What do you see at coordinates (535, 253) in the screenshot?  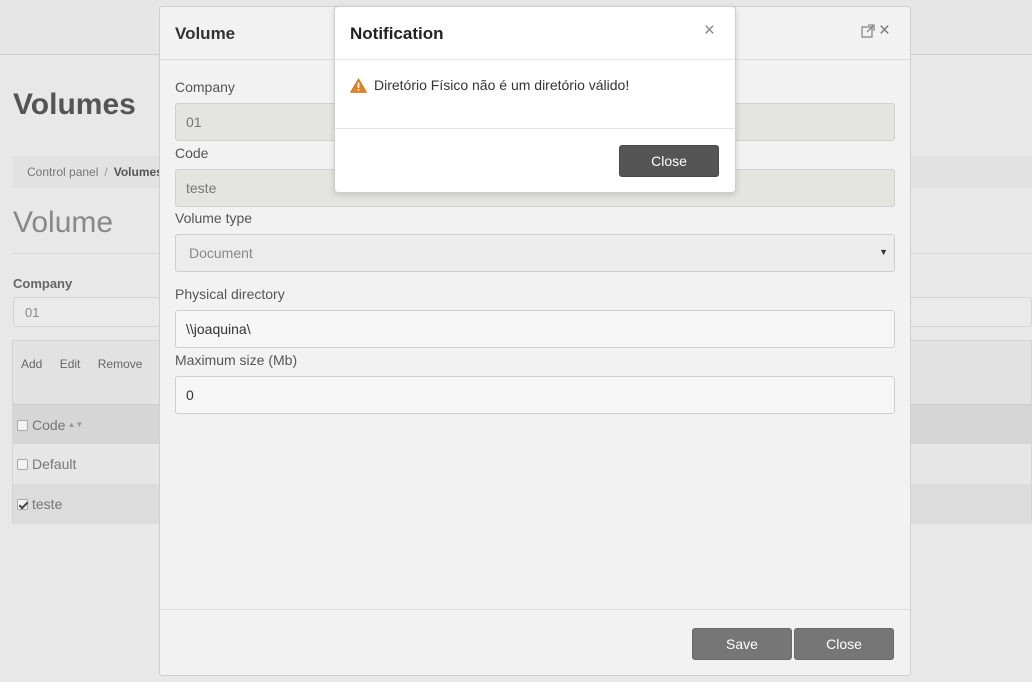 I see `volume-type-select: Document ▼` at bounding box center [535, 253].